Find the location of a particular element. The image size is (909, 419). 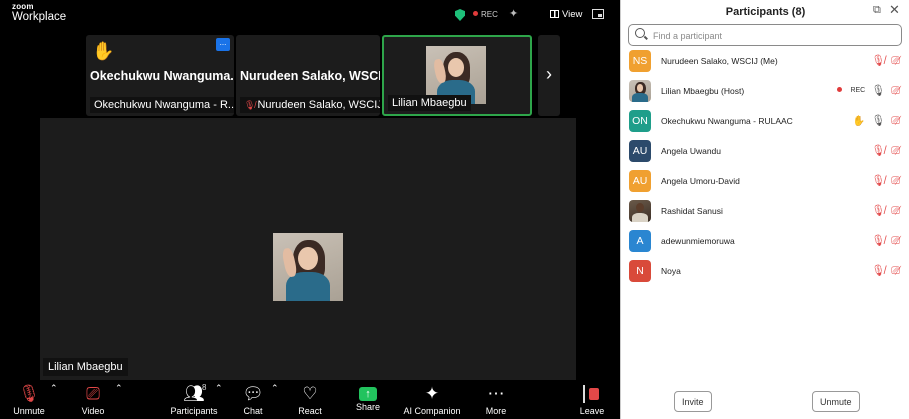

view-label: View is located at coordinates (572, 14).